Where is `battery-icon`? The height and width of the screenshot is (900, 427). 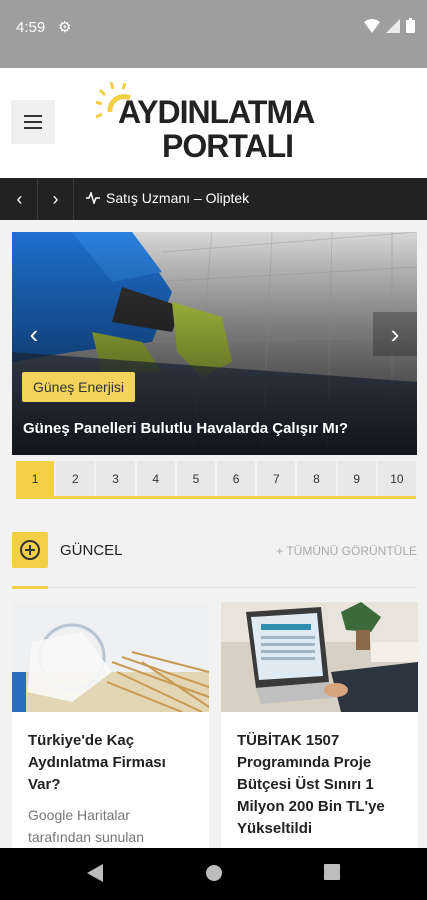 battery-icon is located at coordinates (410, 25).